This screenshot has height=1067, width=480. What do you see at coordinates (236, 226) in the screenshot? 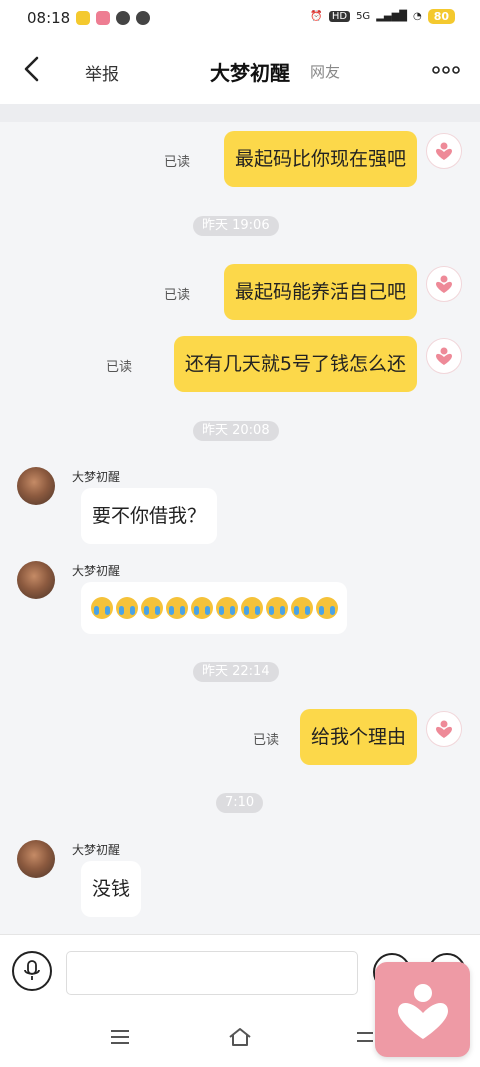
I see `timestamp-divider: 昨天 19:06` at bounding box center [236, 226].